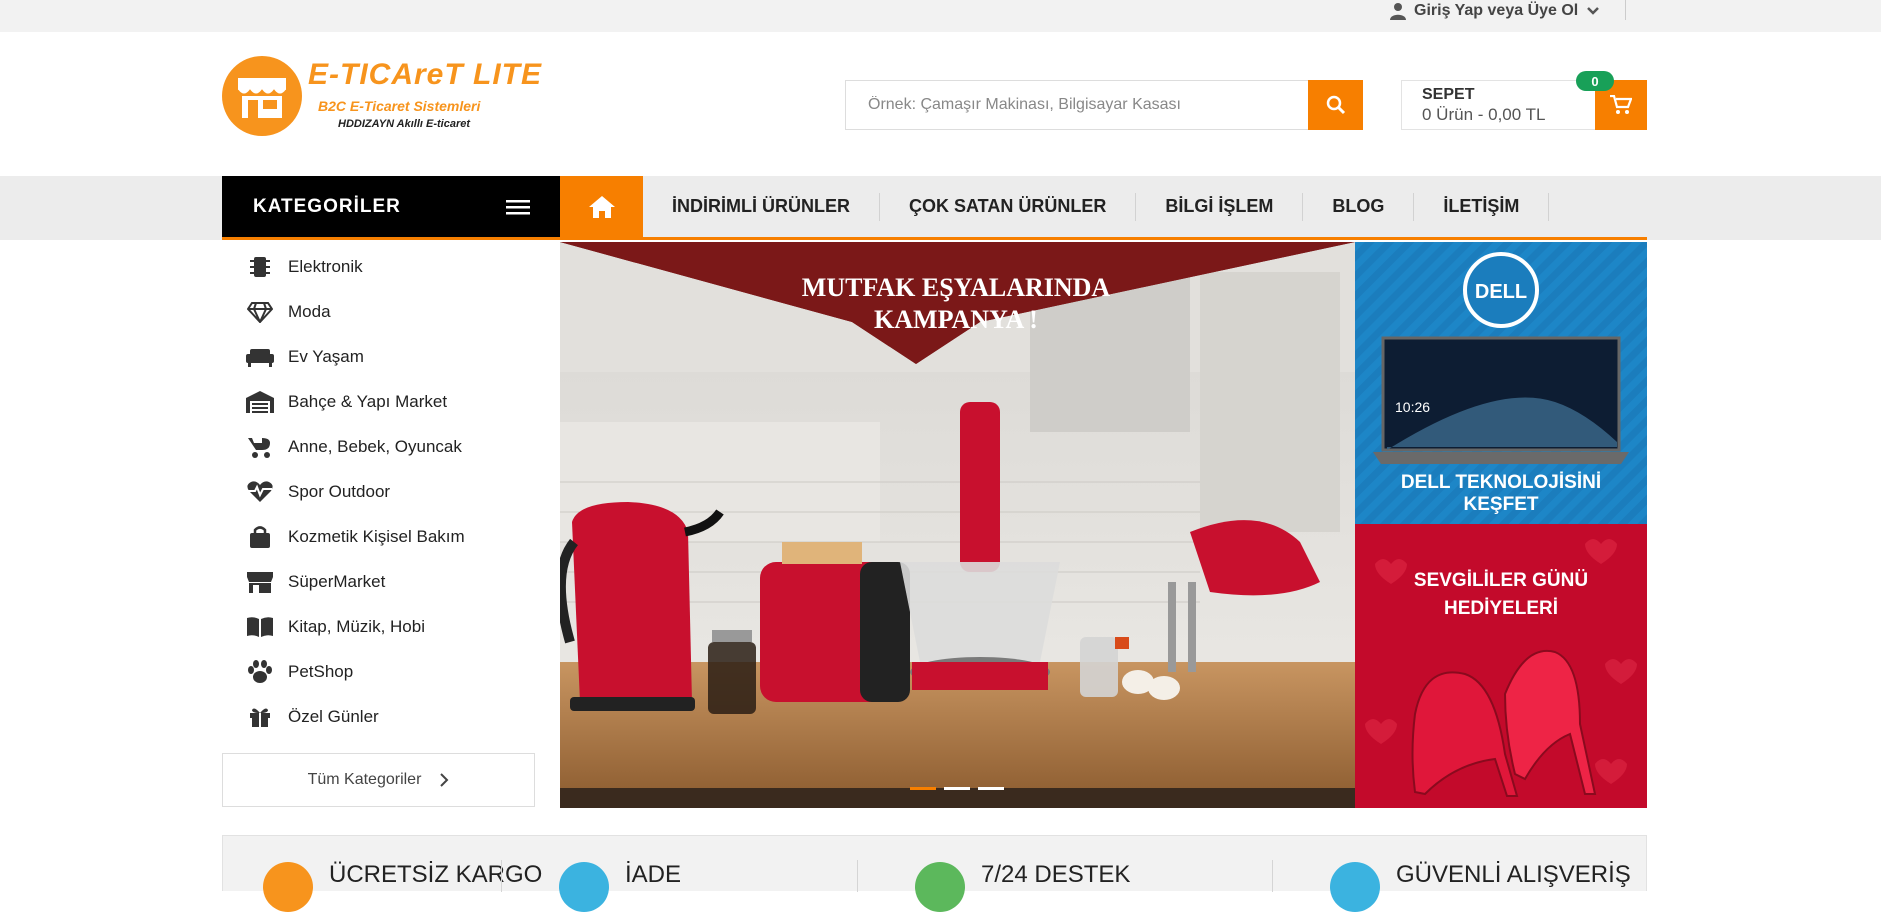 This screenshot has width=1881, height=912. I want to click on valentine-promo-line2: HEDİYELERİ, so click(1501, 608).